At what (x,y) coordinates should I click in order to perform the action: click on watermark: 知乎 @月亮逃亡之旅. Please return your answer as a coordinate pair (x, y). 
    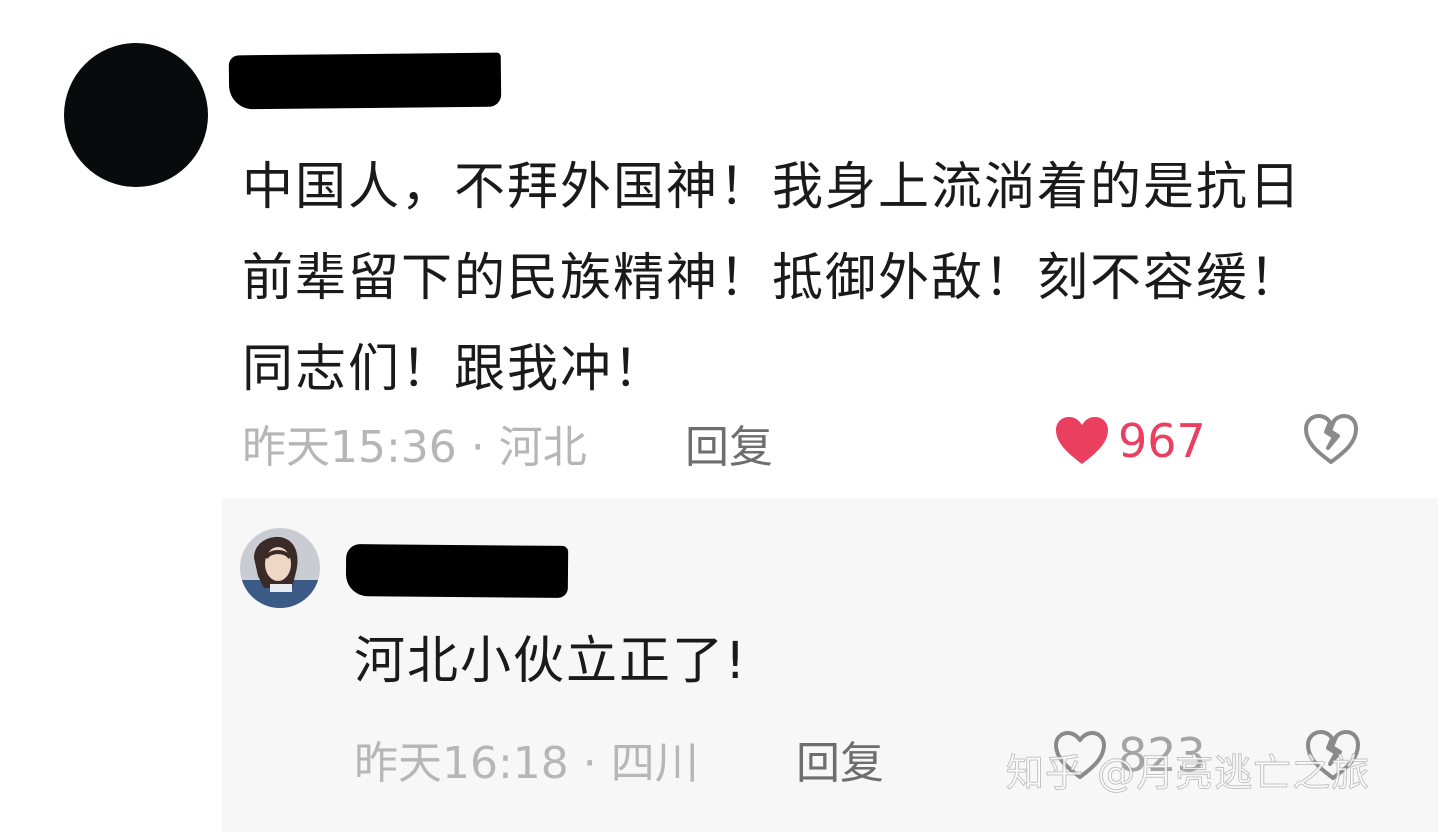
    Looking at the image, I should click on (1188, 773).